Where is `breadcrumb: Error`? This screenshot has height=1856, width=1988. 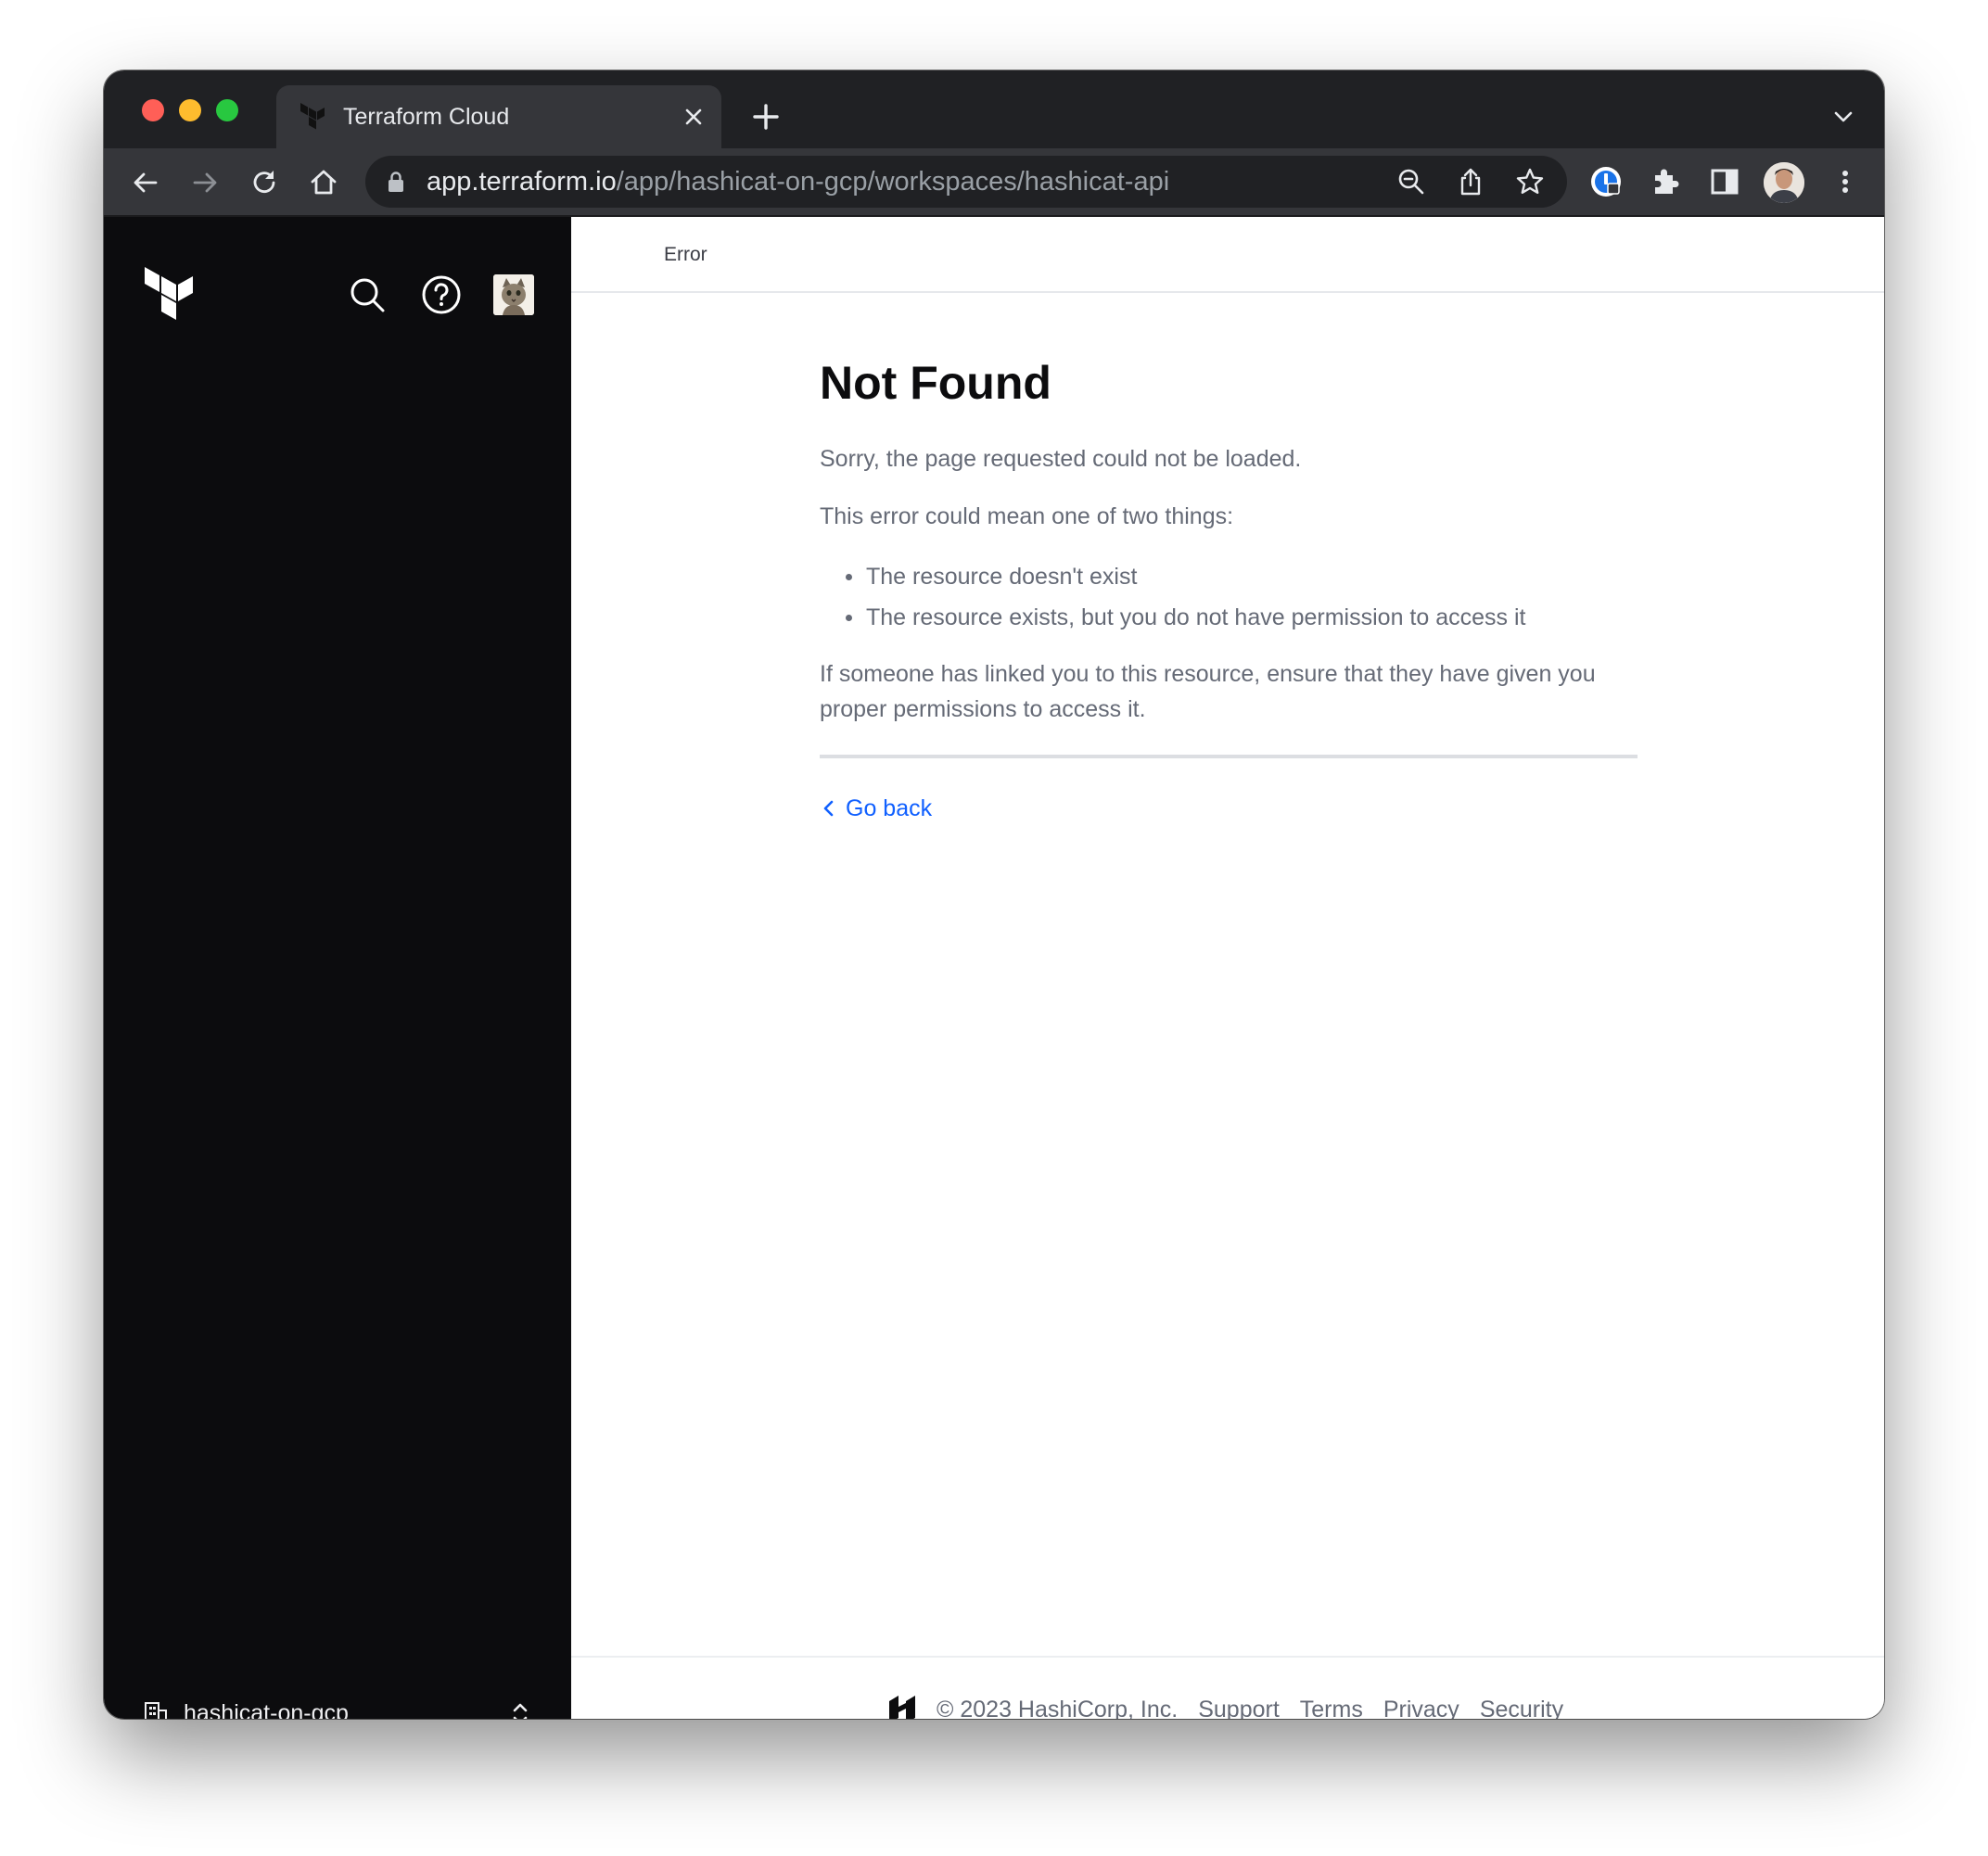 breadcrumb: Error is located at coordinates (1227, 255).